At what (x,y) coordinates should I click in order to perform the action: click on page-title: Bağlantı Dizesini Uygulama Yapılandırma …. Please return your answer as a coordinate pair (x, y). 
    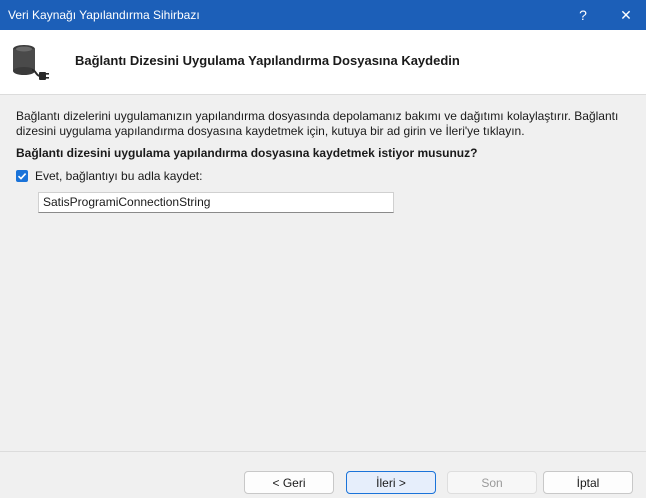
    Looking at the image, I should click on (267, 60).